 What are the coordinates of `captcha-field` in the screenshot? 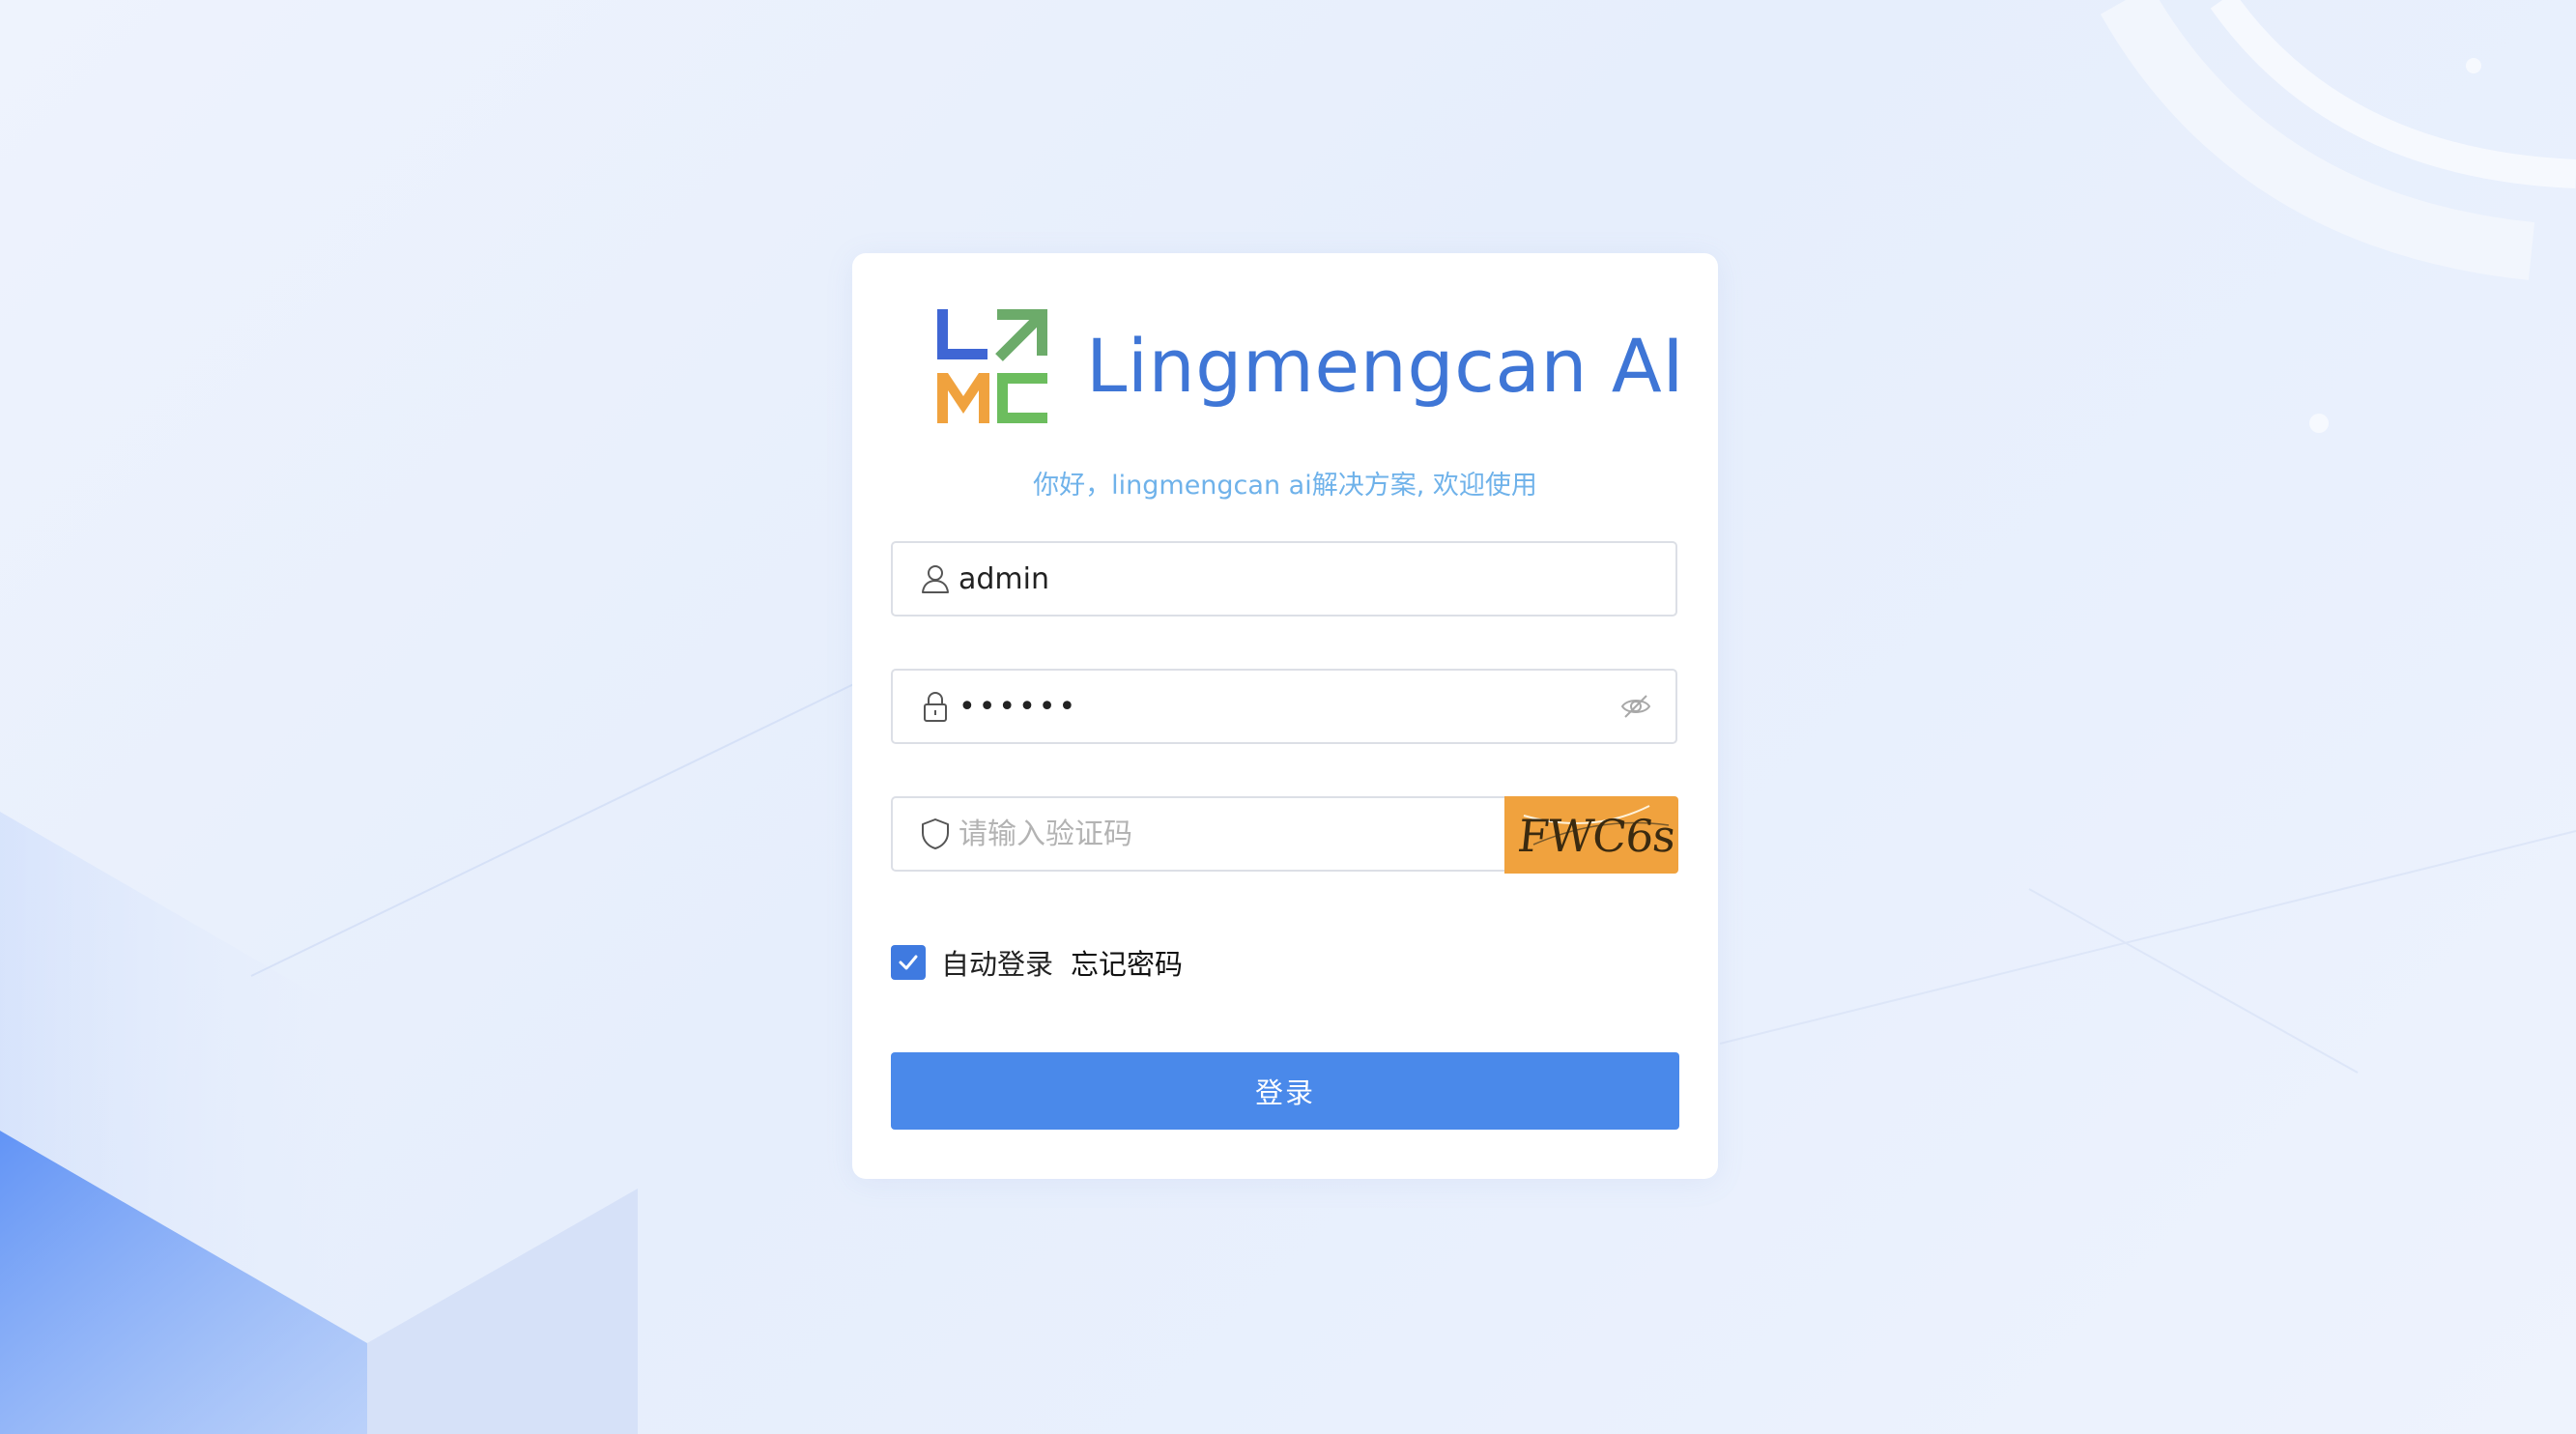 It's located at (1198, 834).